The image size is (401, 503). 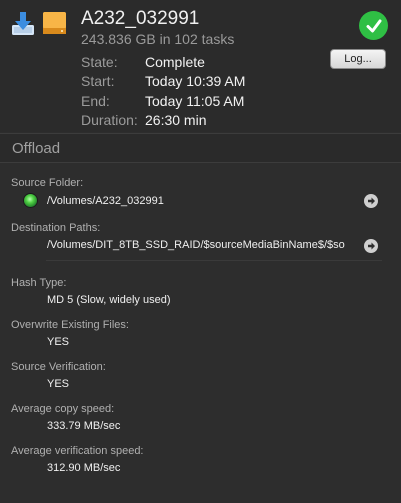 I want to click on destination-paths-label: Destination Paths:, so click(x=56, y=228).